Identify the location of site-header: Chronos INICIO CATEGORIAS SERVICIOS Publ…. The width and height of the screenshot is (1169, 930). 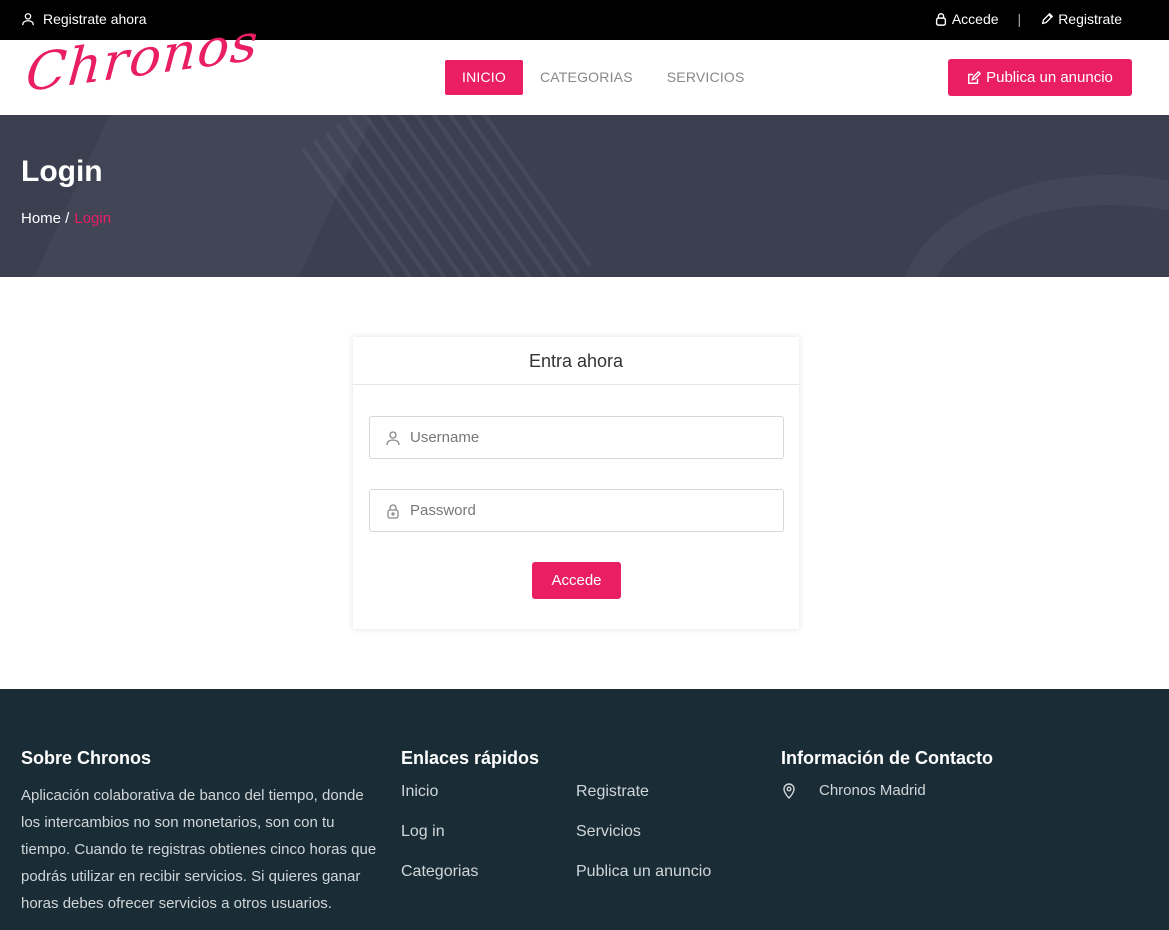
(584, 64).